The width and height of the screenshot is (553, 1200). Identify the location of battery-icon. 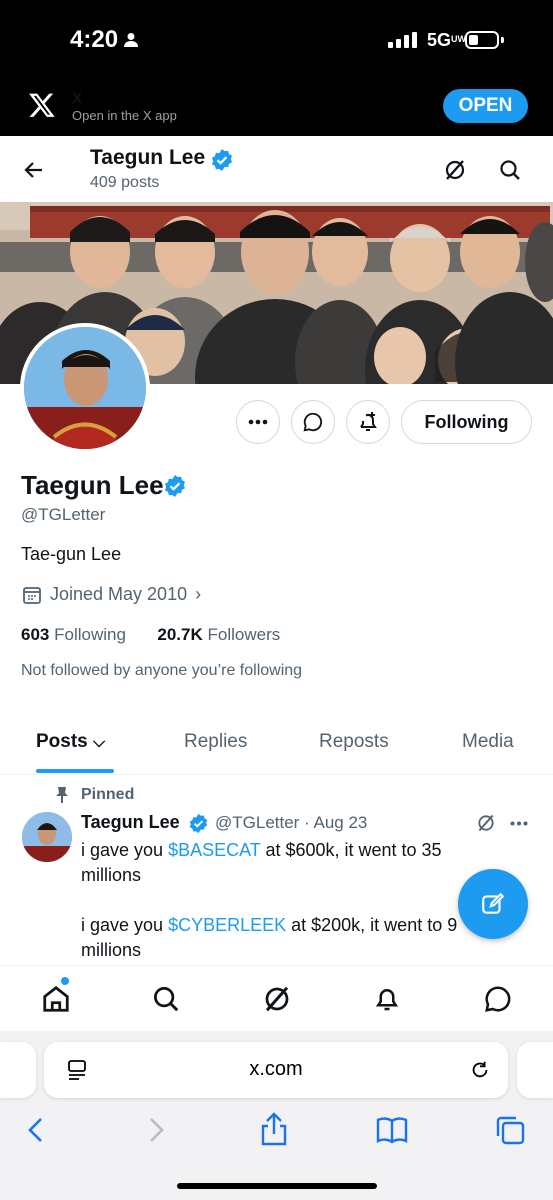
(482, 40).